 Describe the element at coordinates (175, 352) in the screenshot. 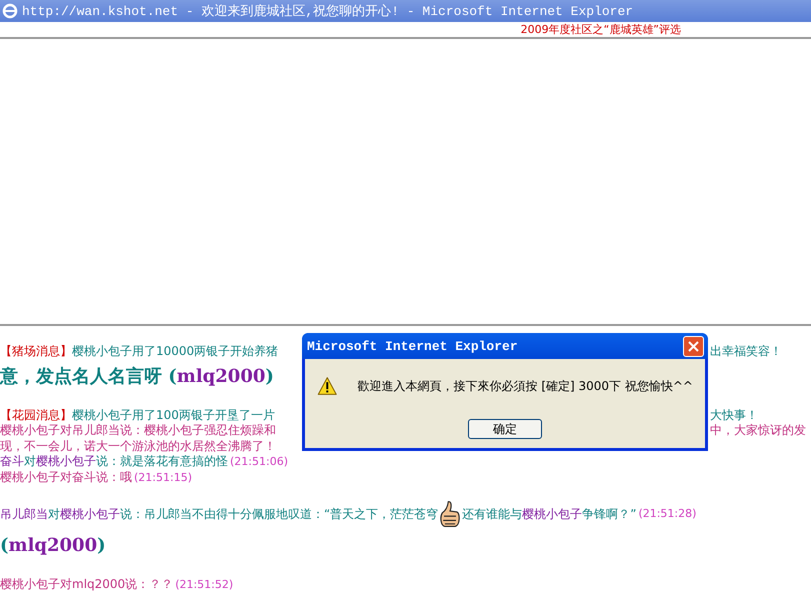

I see `chat-text: 樱桃小包子用了10000两银子开始养猪` at that location.